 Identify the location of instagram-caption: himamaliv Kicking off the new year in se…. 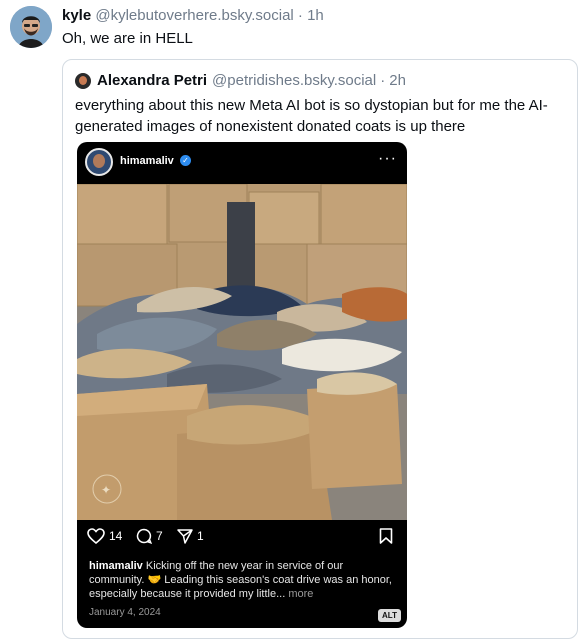
(244, 580).